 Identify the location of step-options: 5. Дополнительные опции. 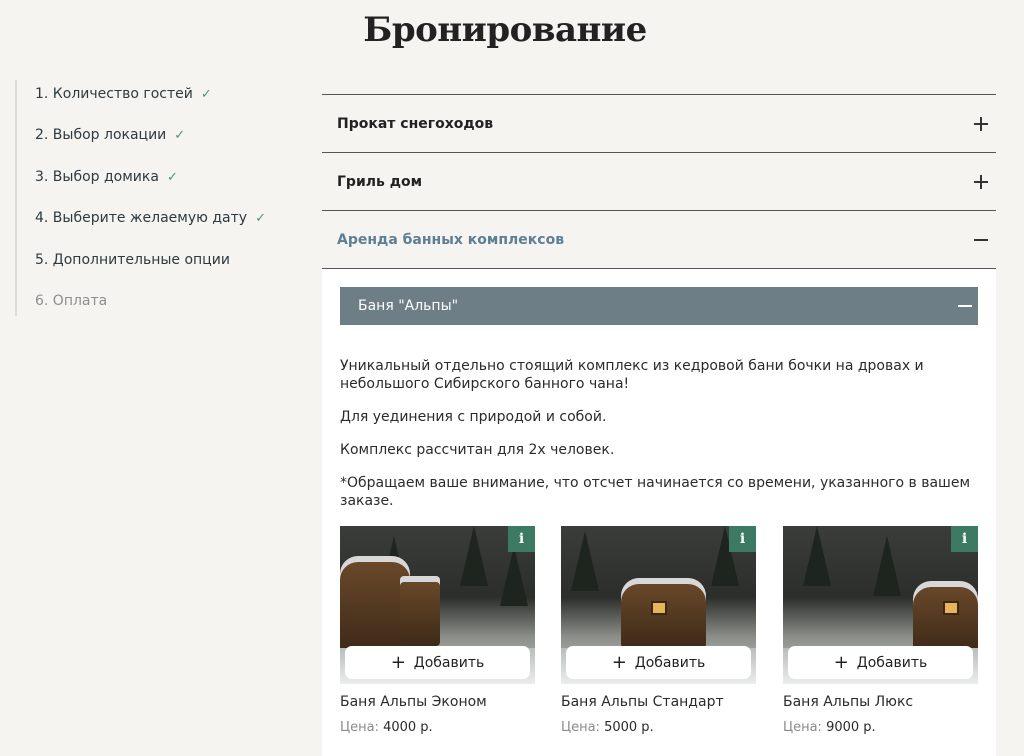
(132, 260).